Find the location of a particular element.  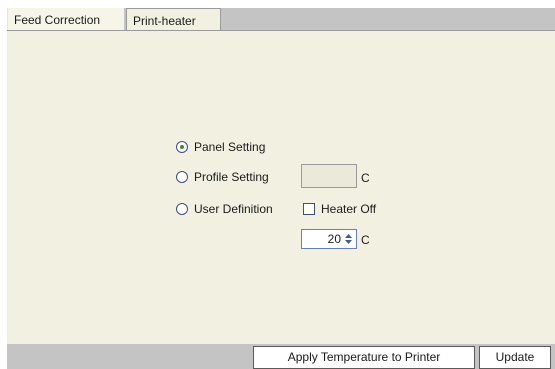

user-temperature-spinner: 20 is located at coordinates (329, 239).